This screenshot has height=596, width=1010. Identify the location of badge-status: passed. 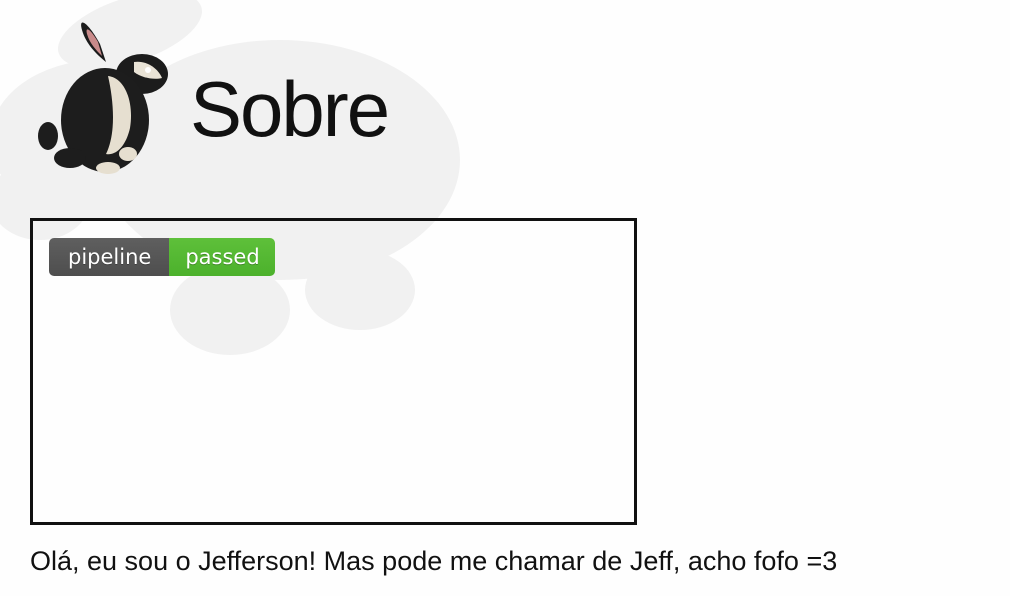
(222, 257).